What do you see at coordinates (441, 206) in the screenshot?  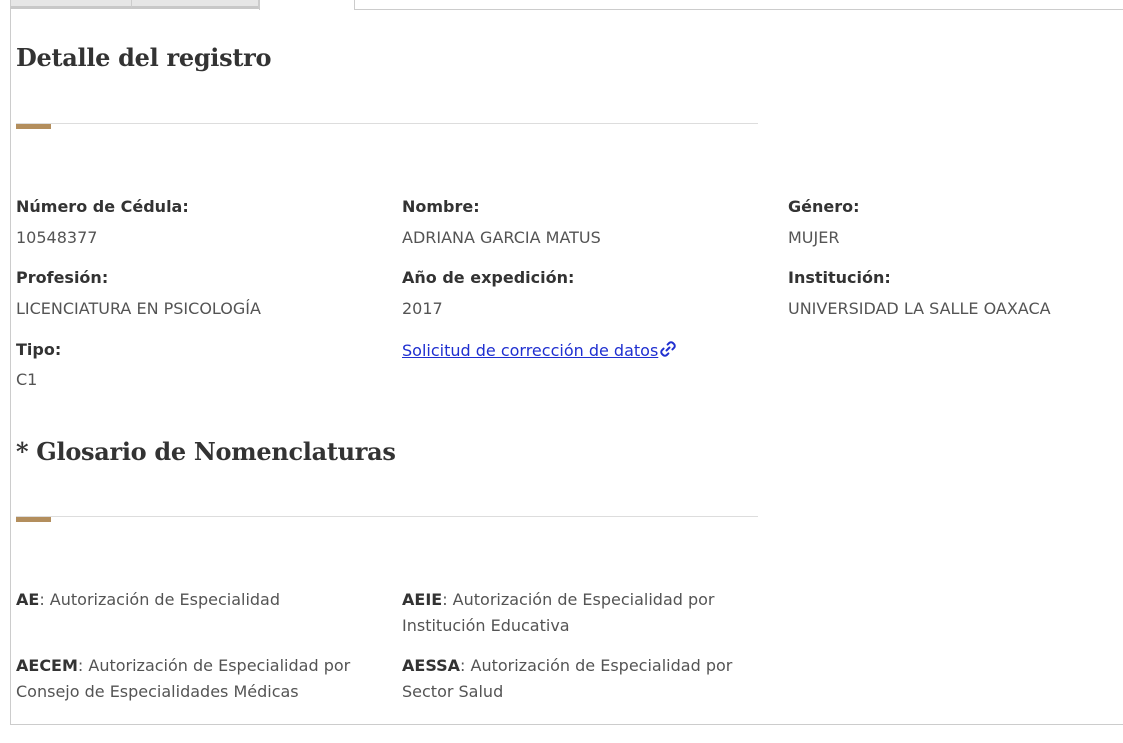 I see `nombre-label: Nombre:` at bounding box center [441, 206].